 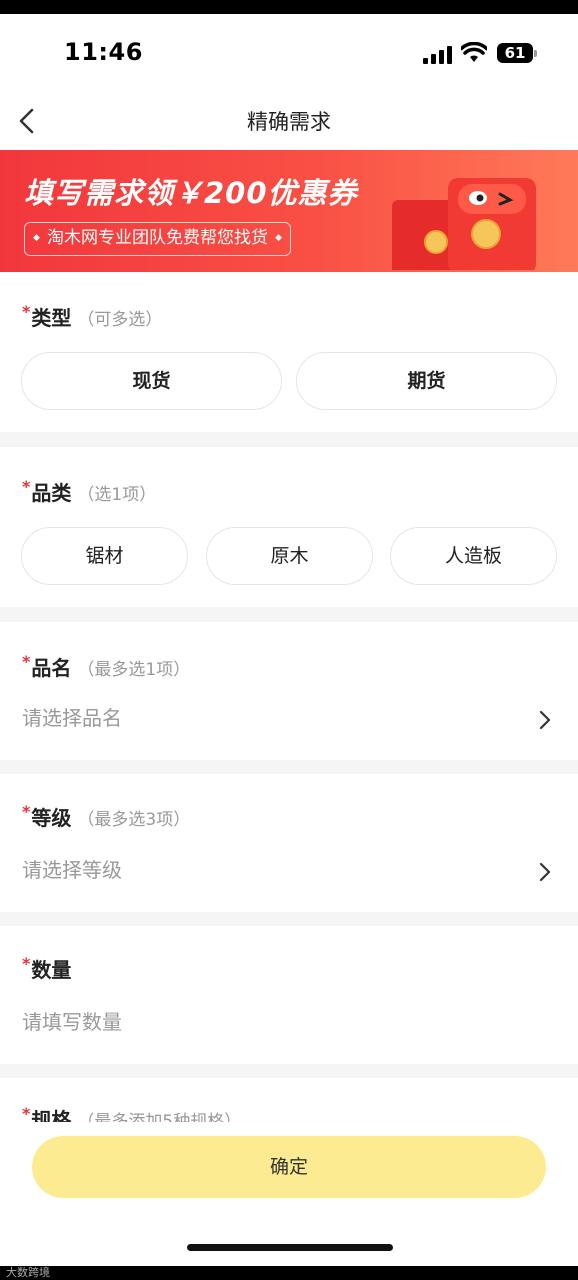 I want to click on type-section: *类型 （可多选） 现货 期货, so click(x=289, y=352).